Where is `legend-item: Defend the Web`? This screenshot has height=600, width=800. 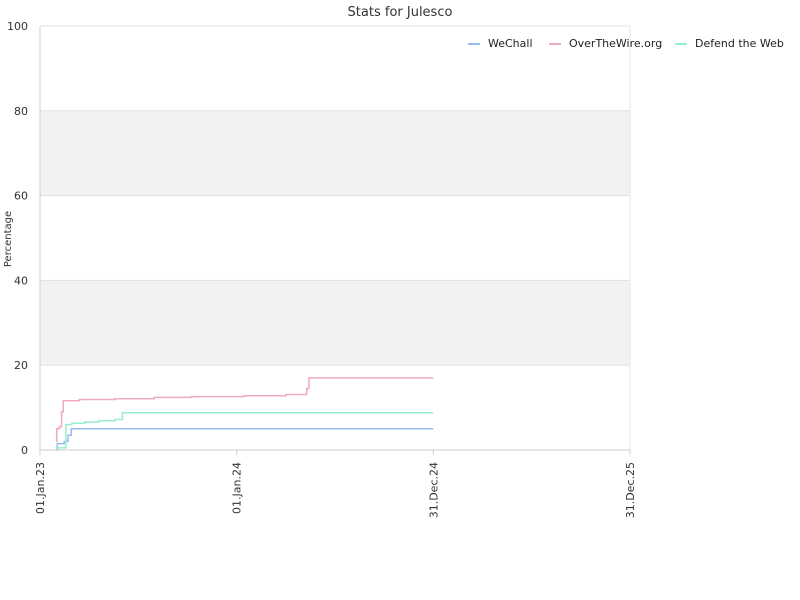
legend-item: Defend the Web is located at coordinates (729, 43).